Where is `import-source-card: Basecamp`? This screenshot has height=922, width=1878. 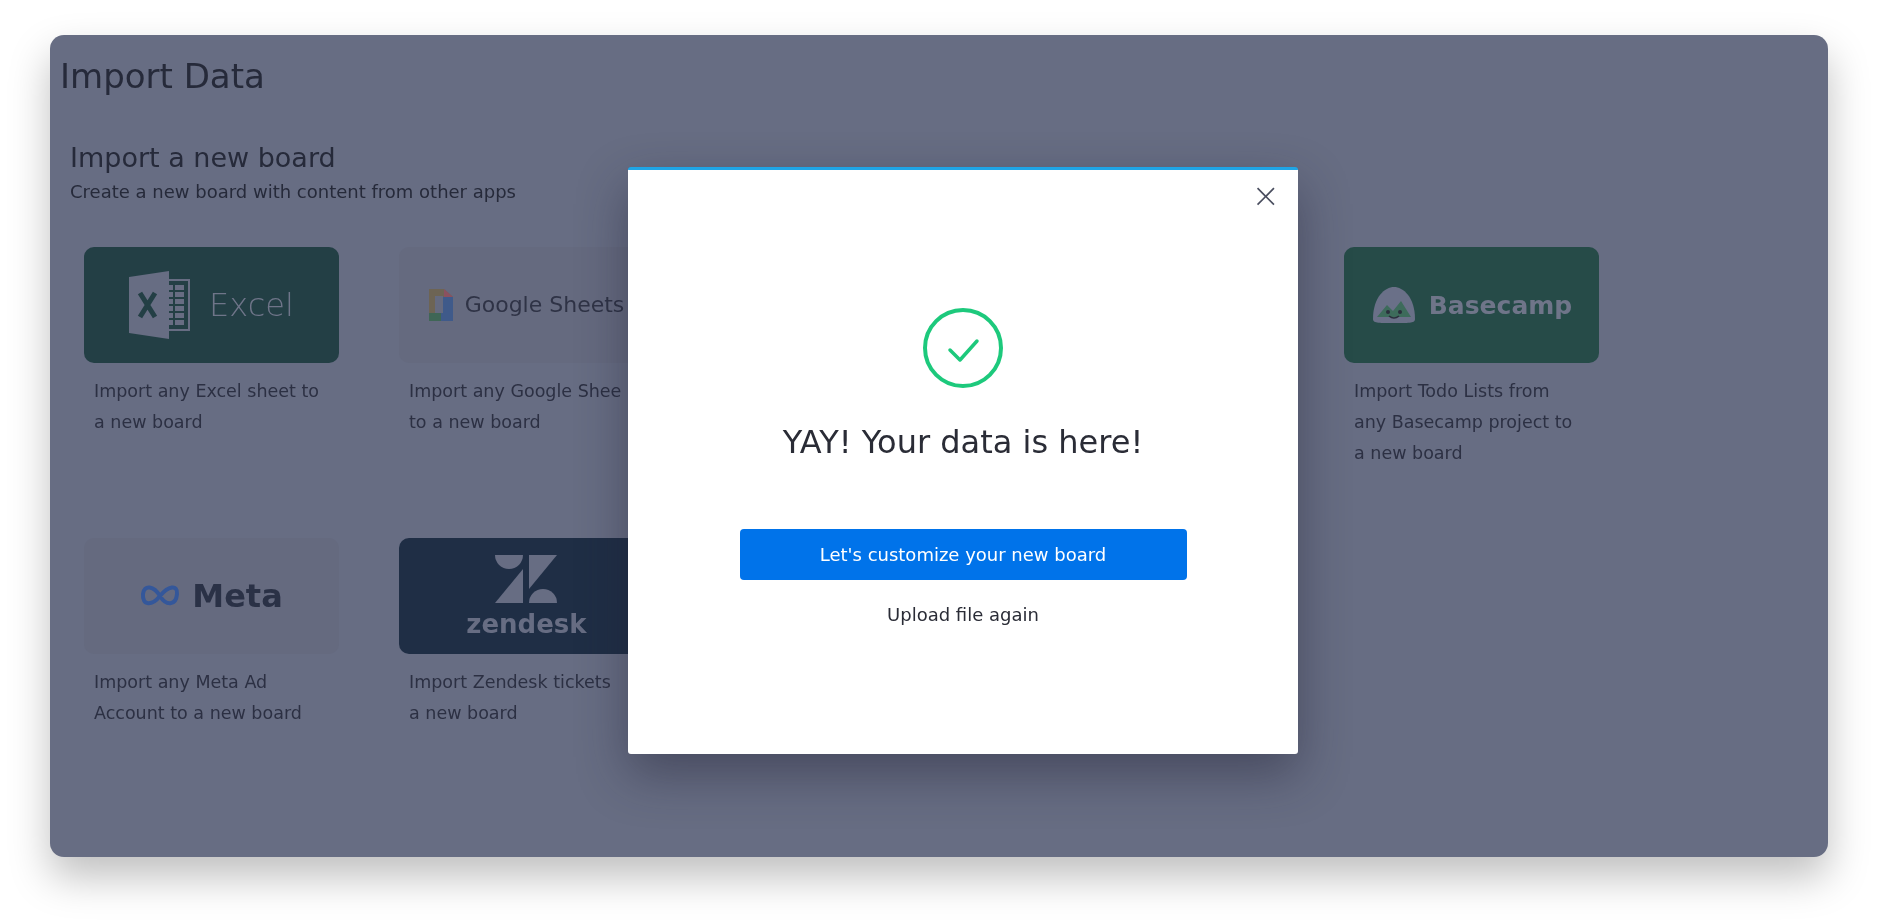 import-source-card: Basecamp is located at coordinates (1471, 305).